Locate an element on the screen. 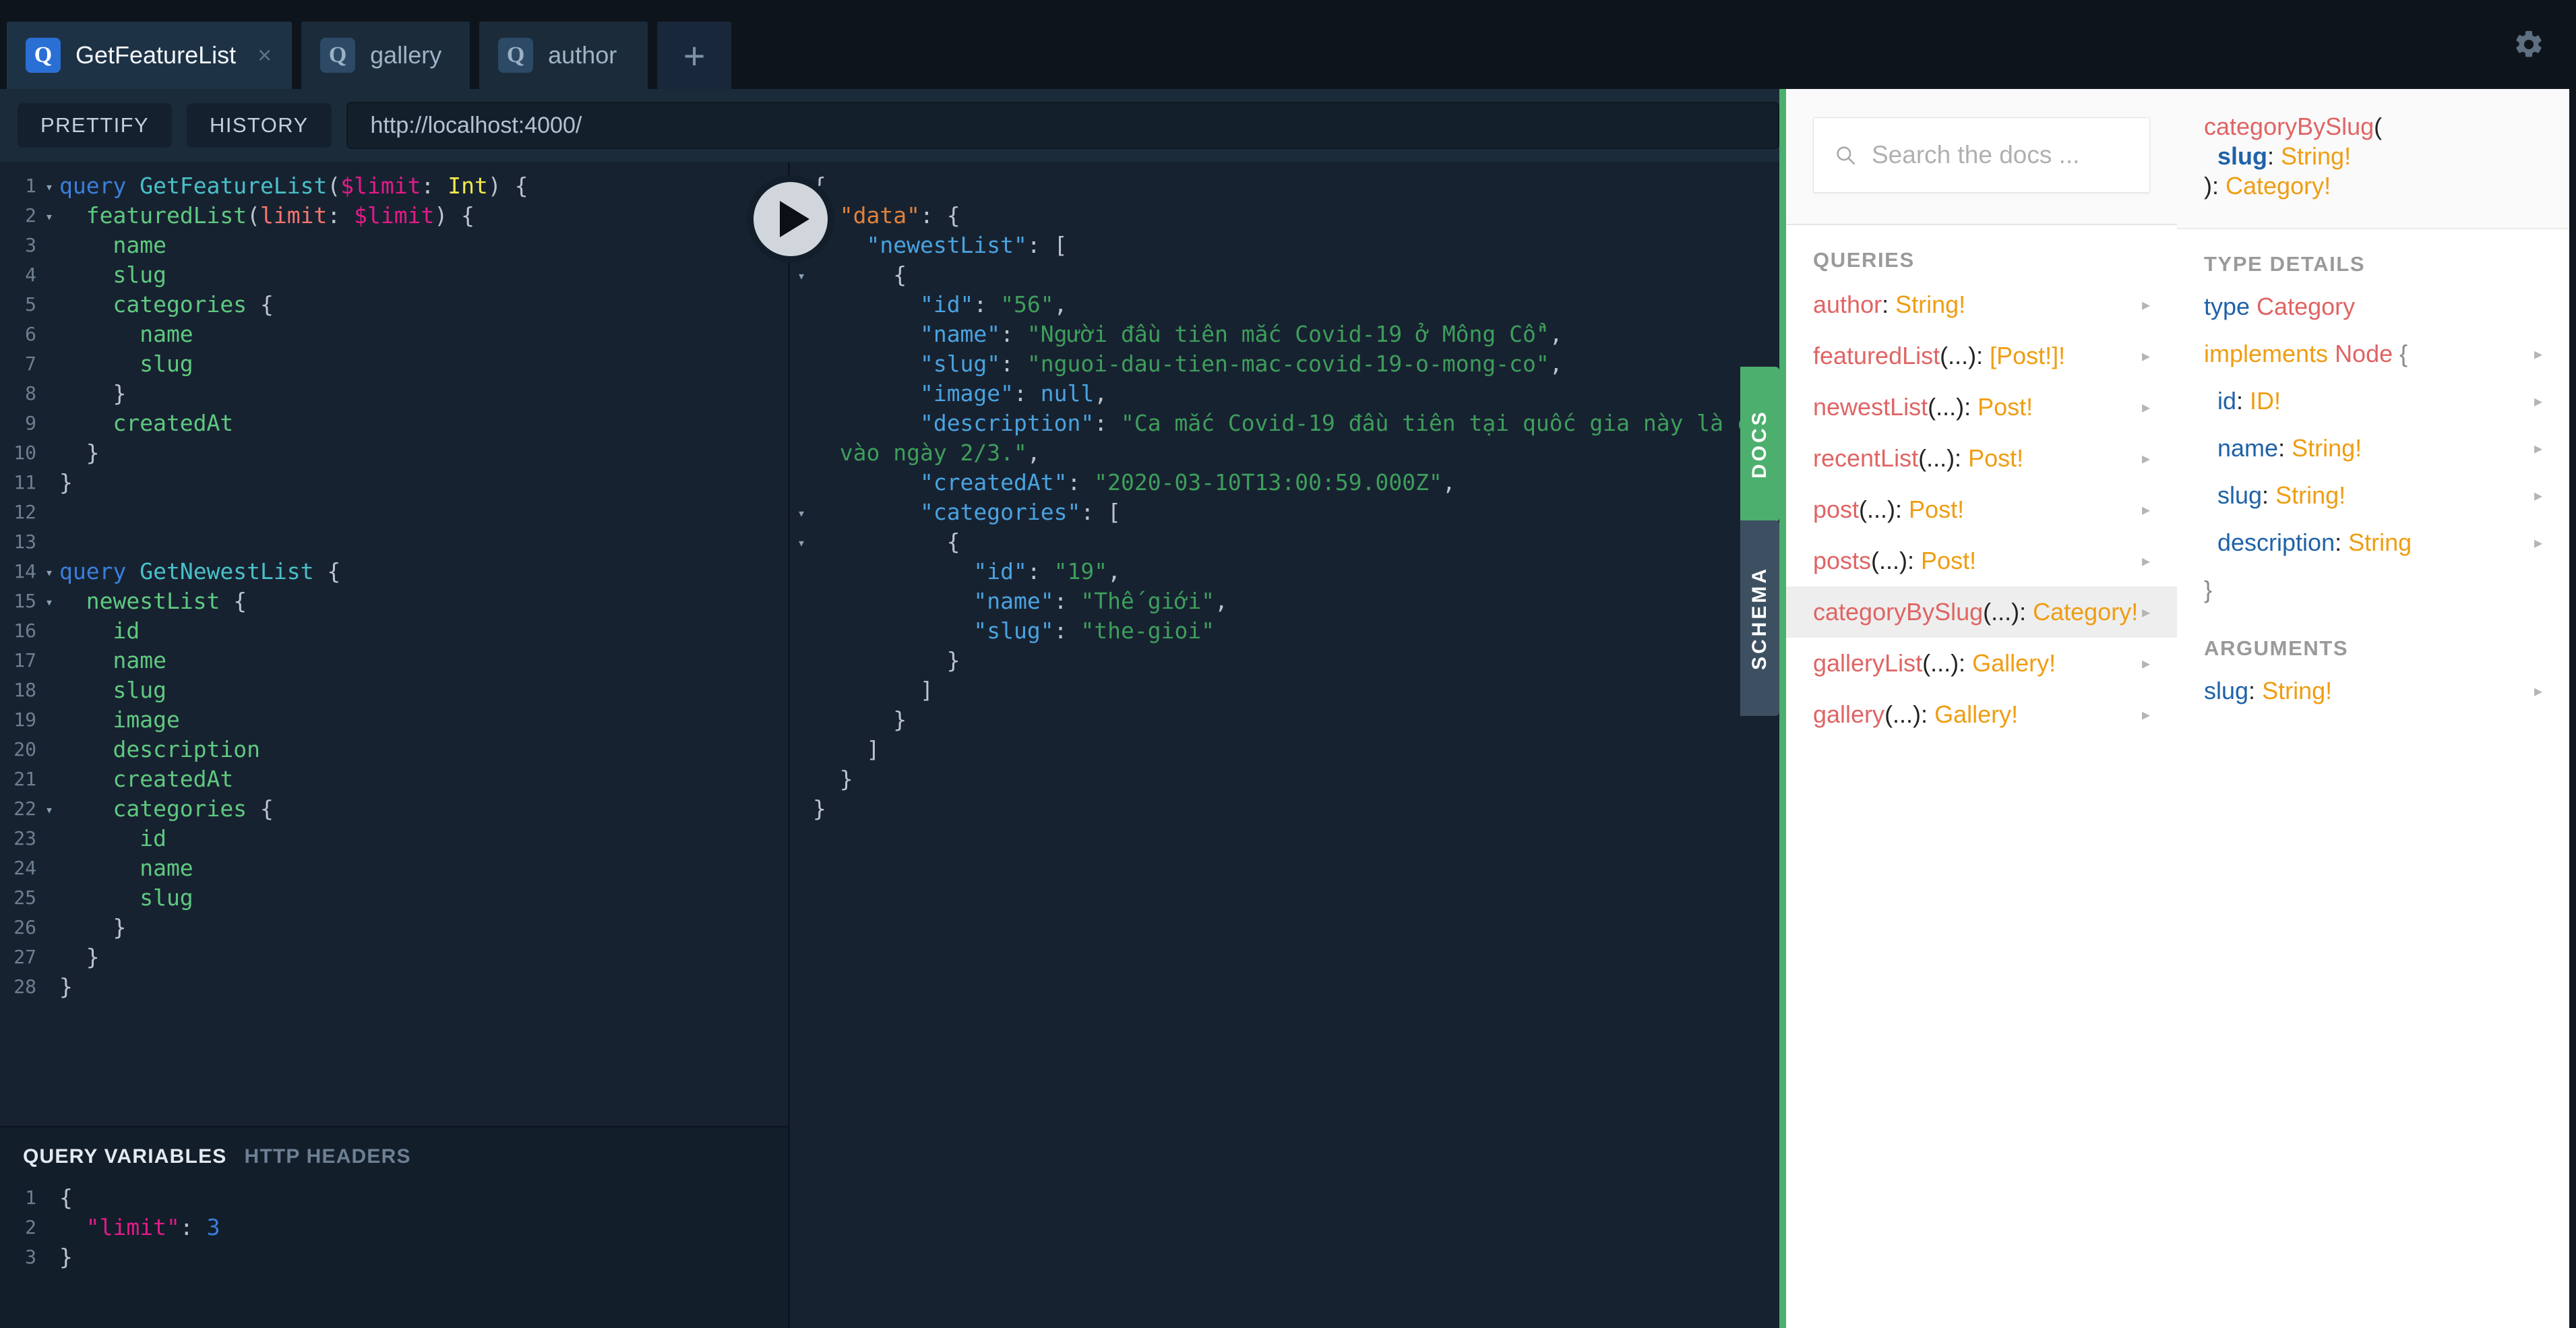 The width and height of the screenshot is (2576, 1328). docs-query-item: galleryList(...): Gallery! ▸ is located at coordinates (1982, 663).